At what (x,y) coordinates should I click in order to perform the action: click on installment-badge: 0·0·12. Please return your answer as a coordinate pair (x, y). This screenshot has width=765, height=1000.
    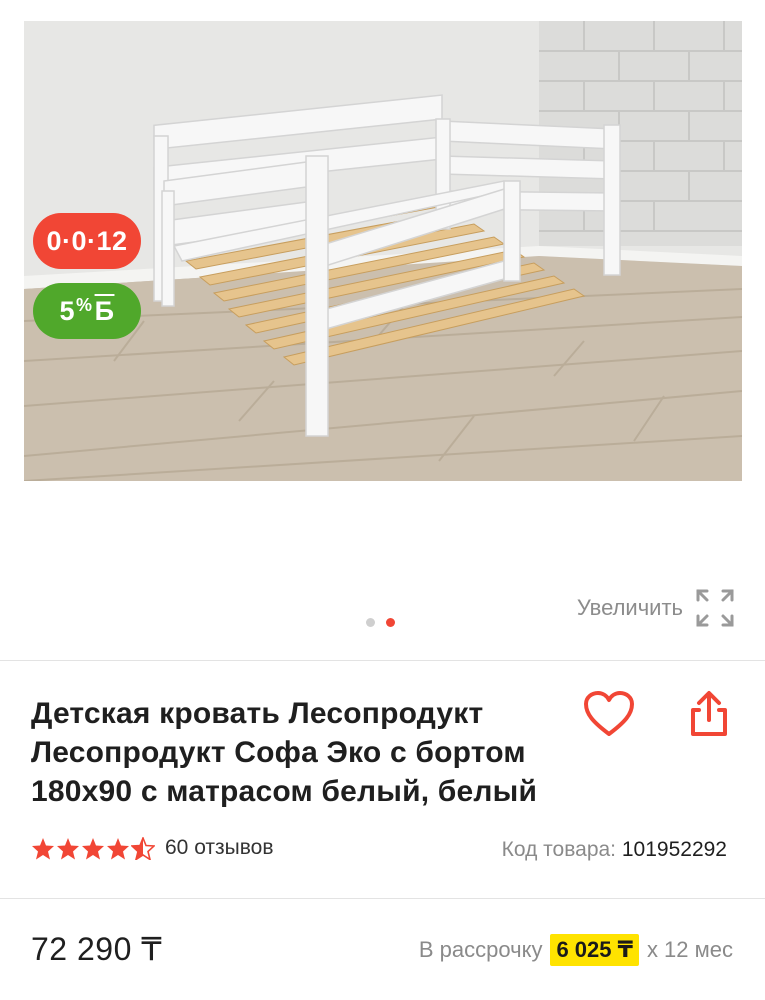
    Looking at the image, I should click on (87, 241).